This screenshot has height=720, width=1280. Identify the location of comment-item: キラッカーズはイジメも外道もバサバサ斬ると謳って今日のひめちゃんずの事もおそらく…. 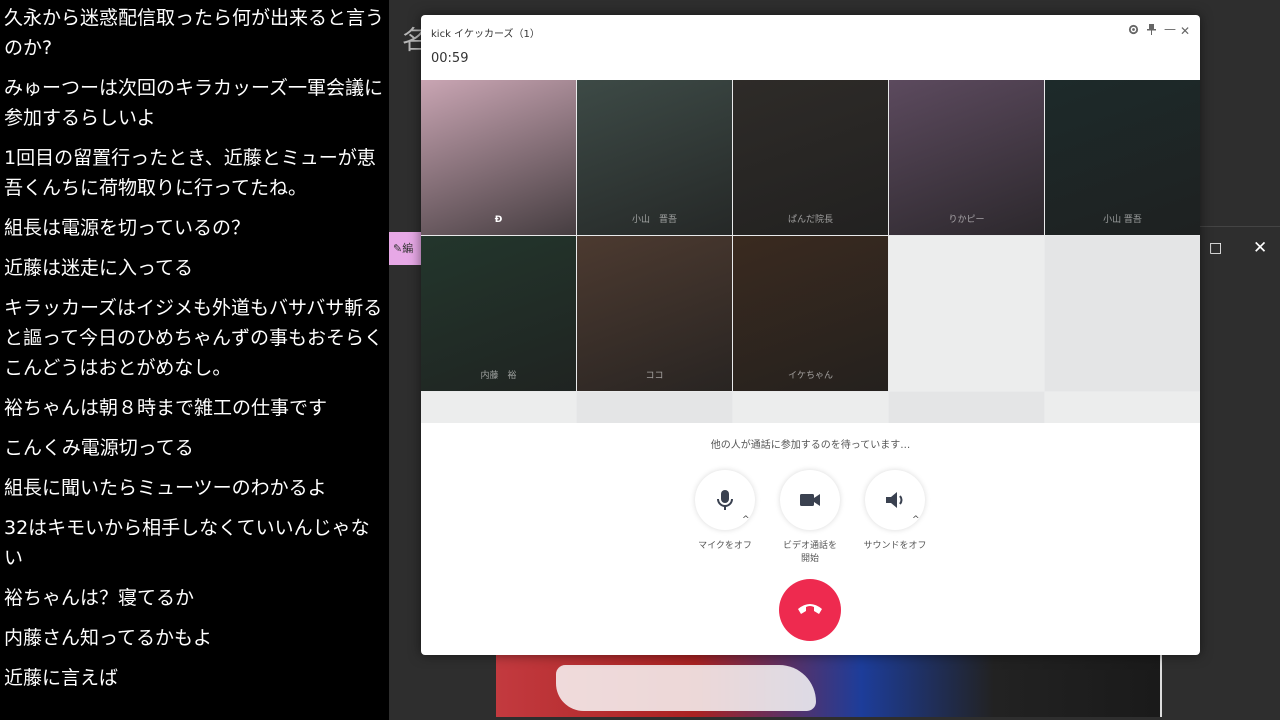
(194, 338).